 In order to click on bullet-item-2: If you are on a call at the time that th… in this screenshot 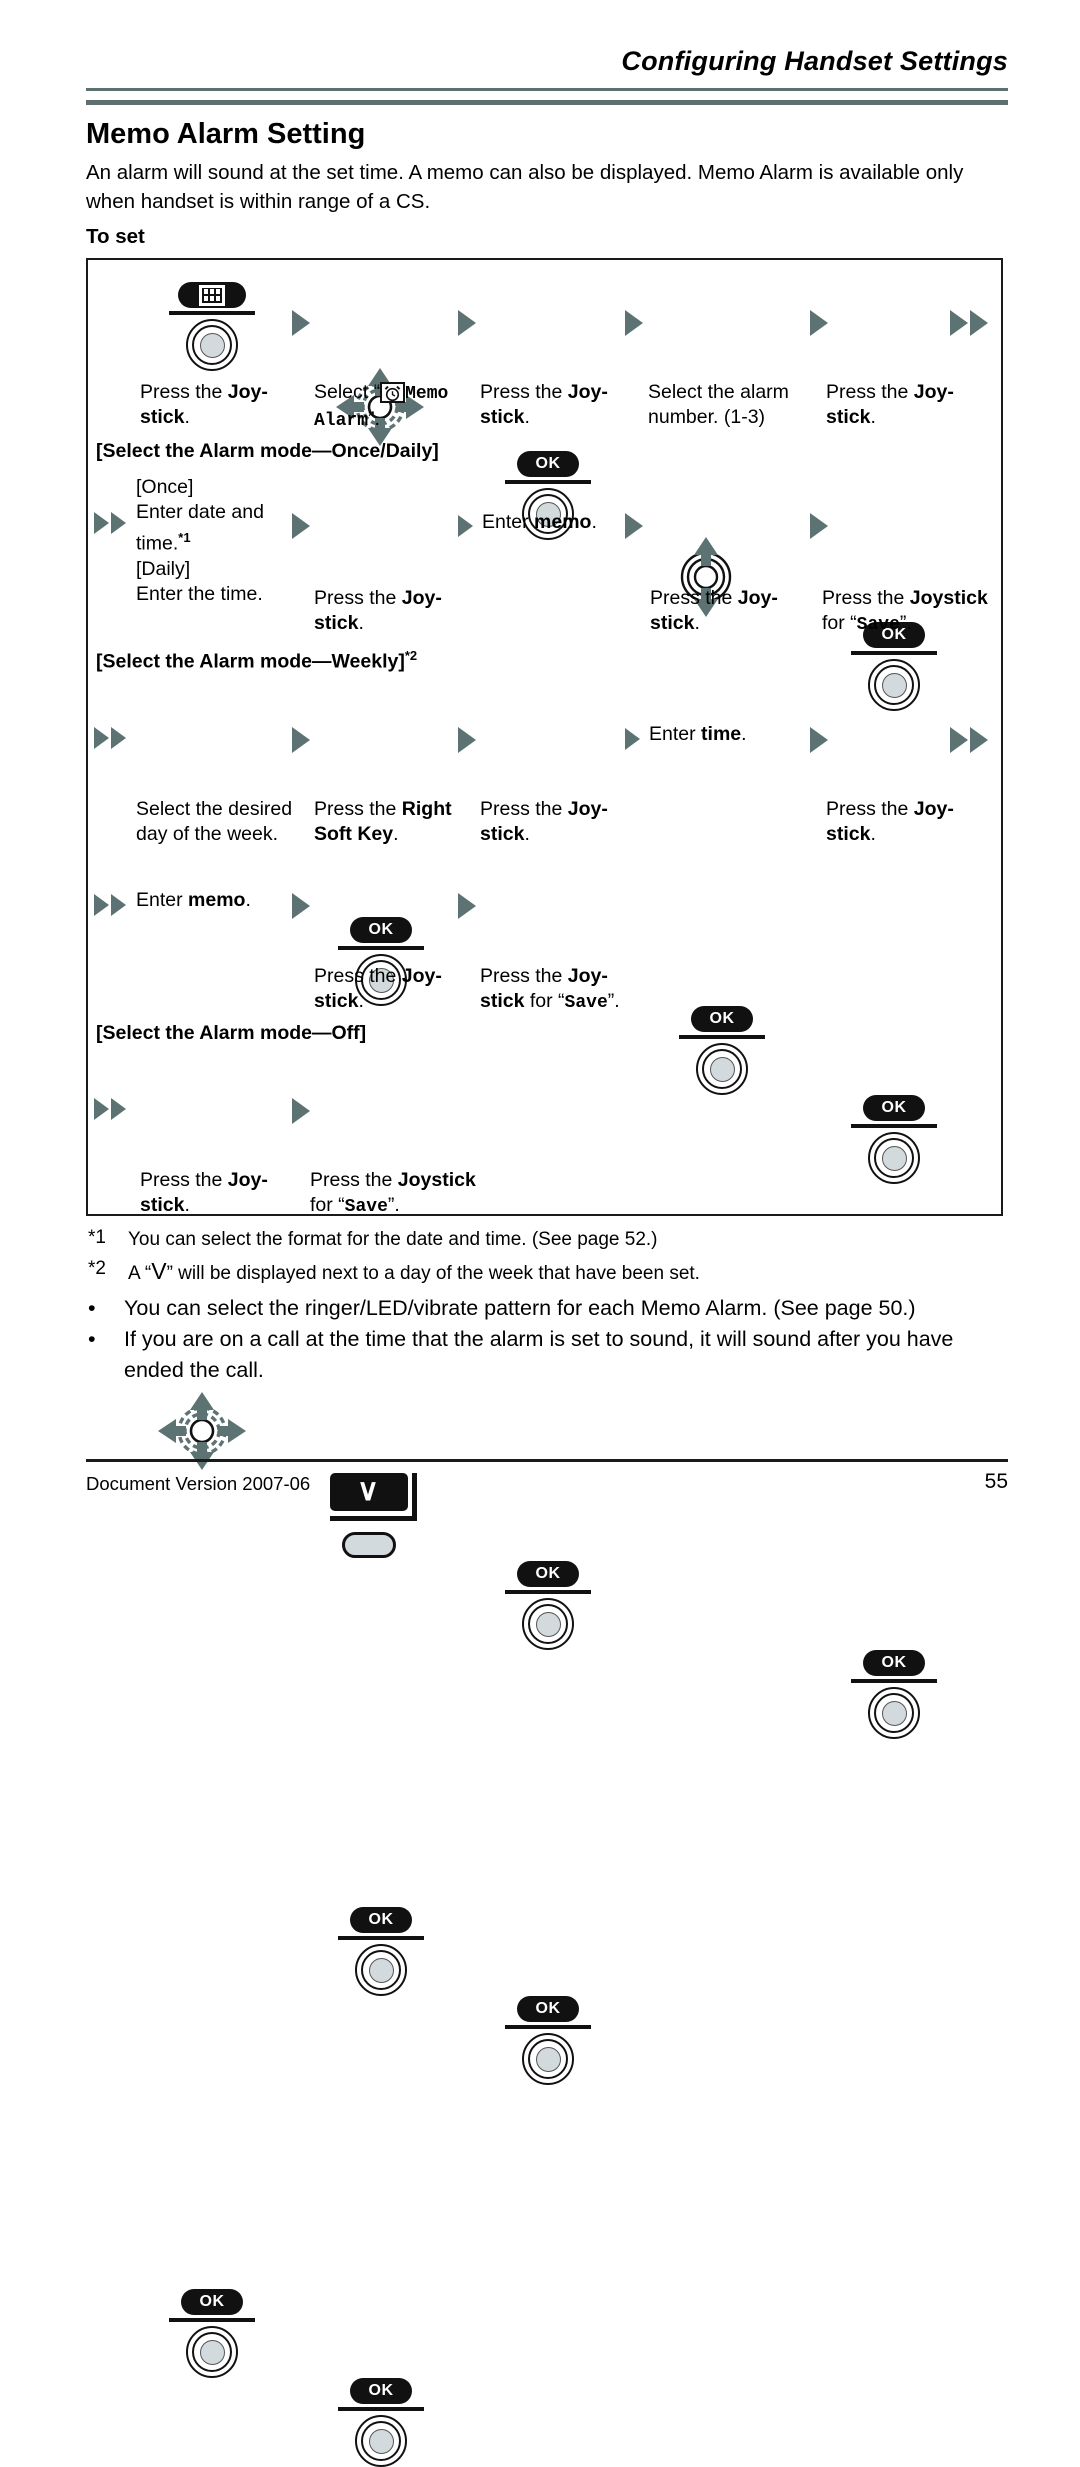, I will do `click(539, 1354)`.